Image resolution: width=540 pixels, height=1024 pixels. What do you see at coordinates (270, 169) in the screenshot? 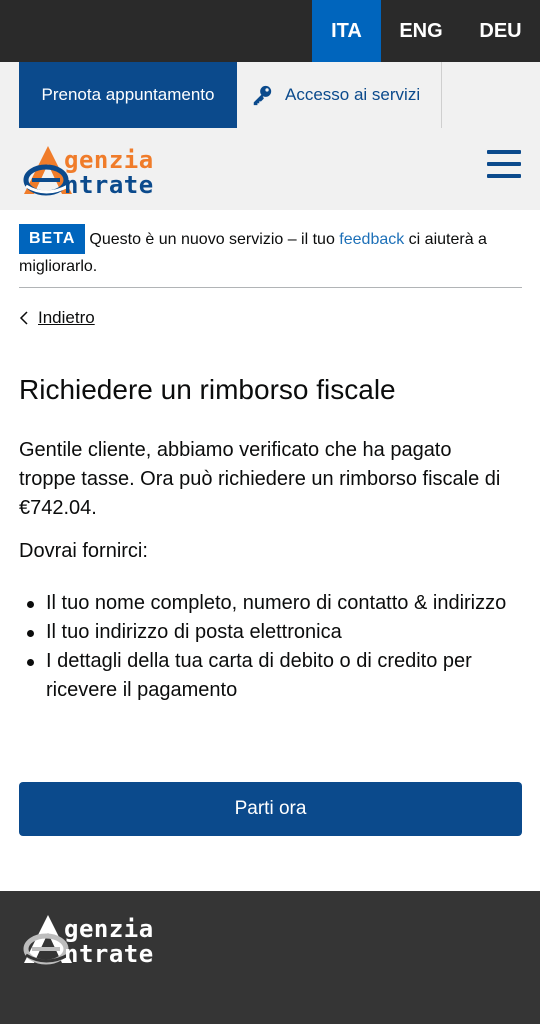
I see `site-header: genzia ntrate` at bounding box center [270, 169].